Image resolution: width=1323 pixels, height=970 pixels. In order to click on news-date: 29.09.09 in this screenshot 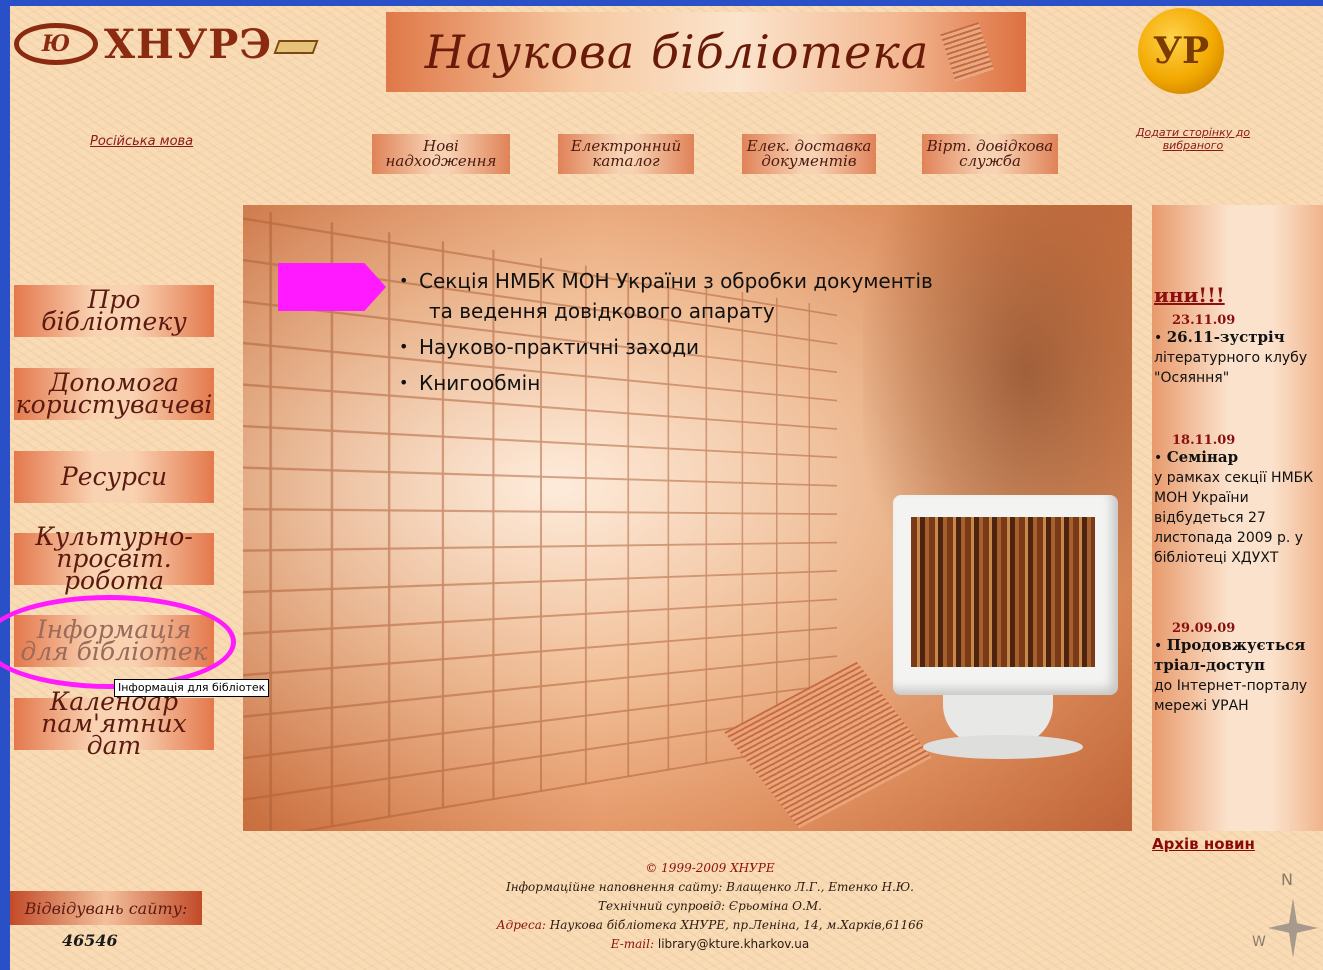, I will do `click(1238, 628)`.